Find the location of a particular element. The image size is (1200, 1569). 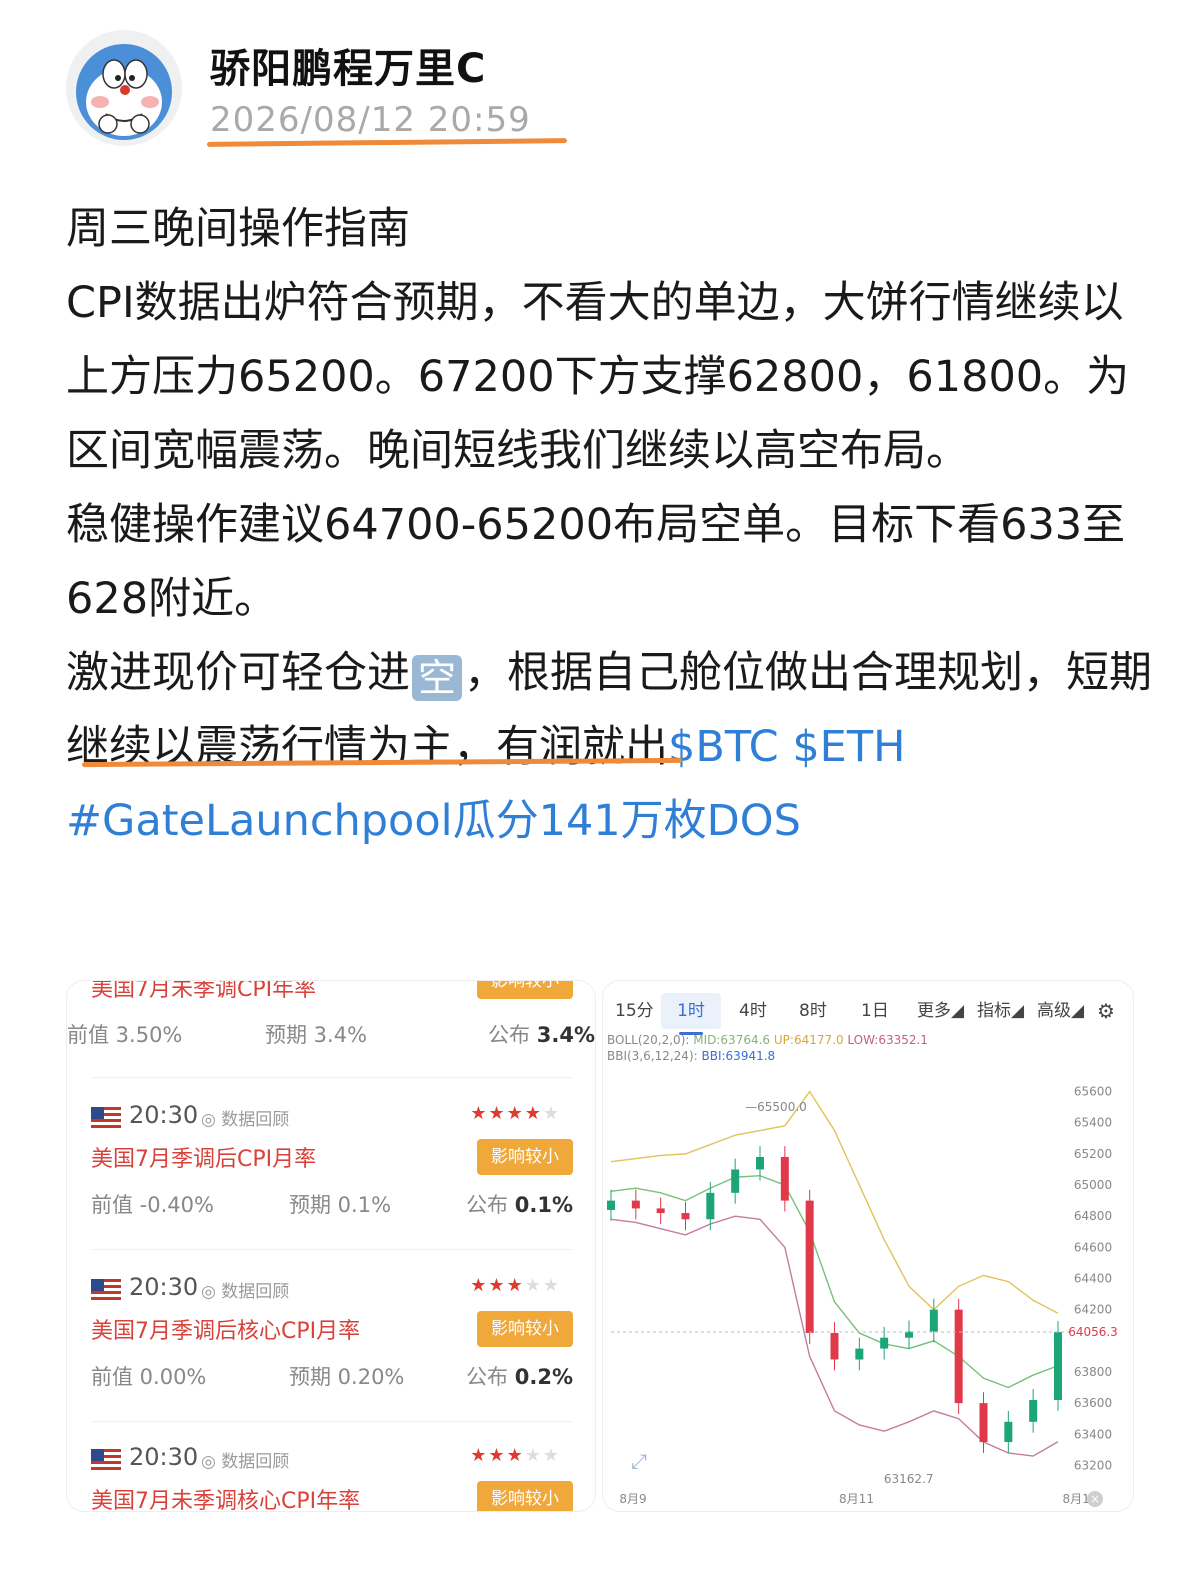

event-values: 前值 -0.40% 预期 0.1% 公布 0.1% is located at coordinates (332, 1204).